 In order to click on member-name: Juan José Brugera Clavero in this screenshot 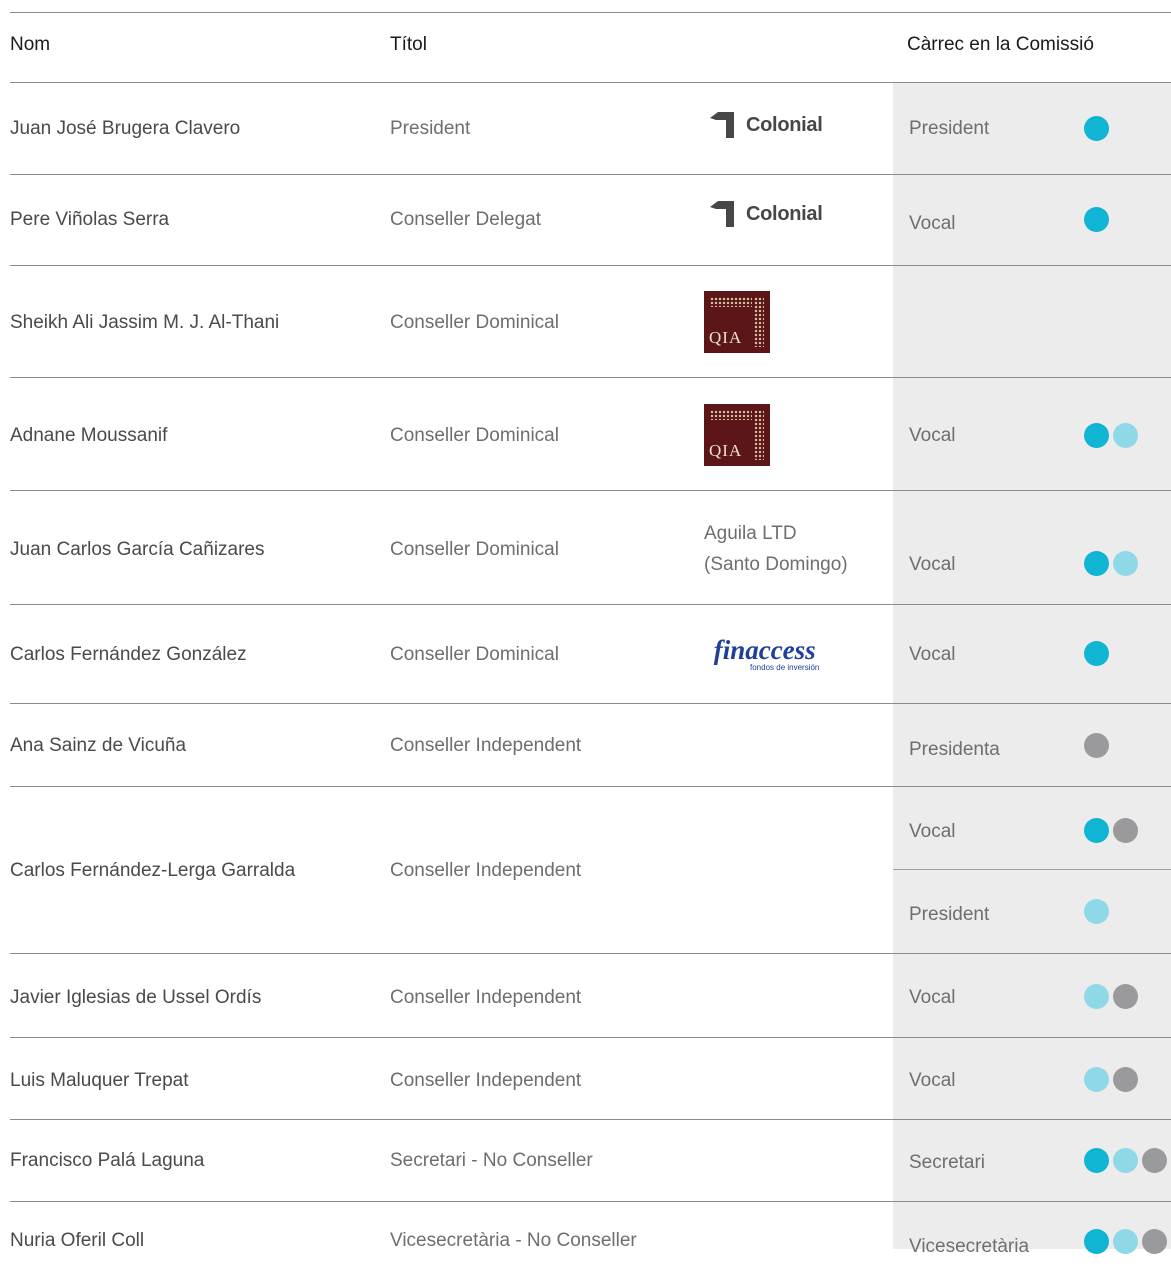, I will do `click(125, 128)`.